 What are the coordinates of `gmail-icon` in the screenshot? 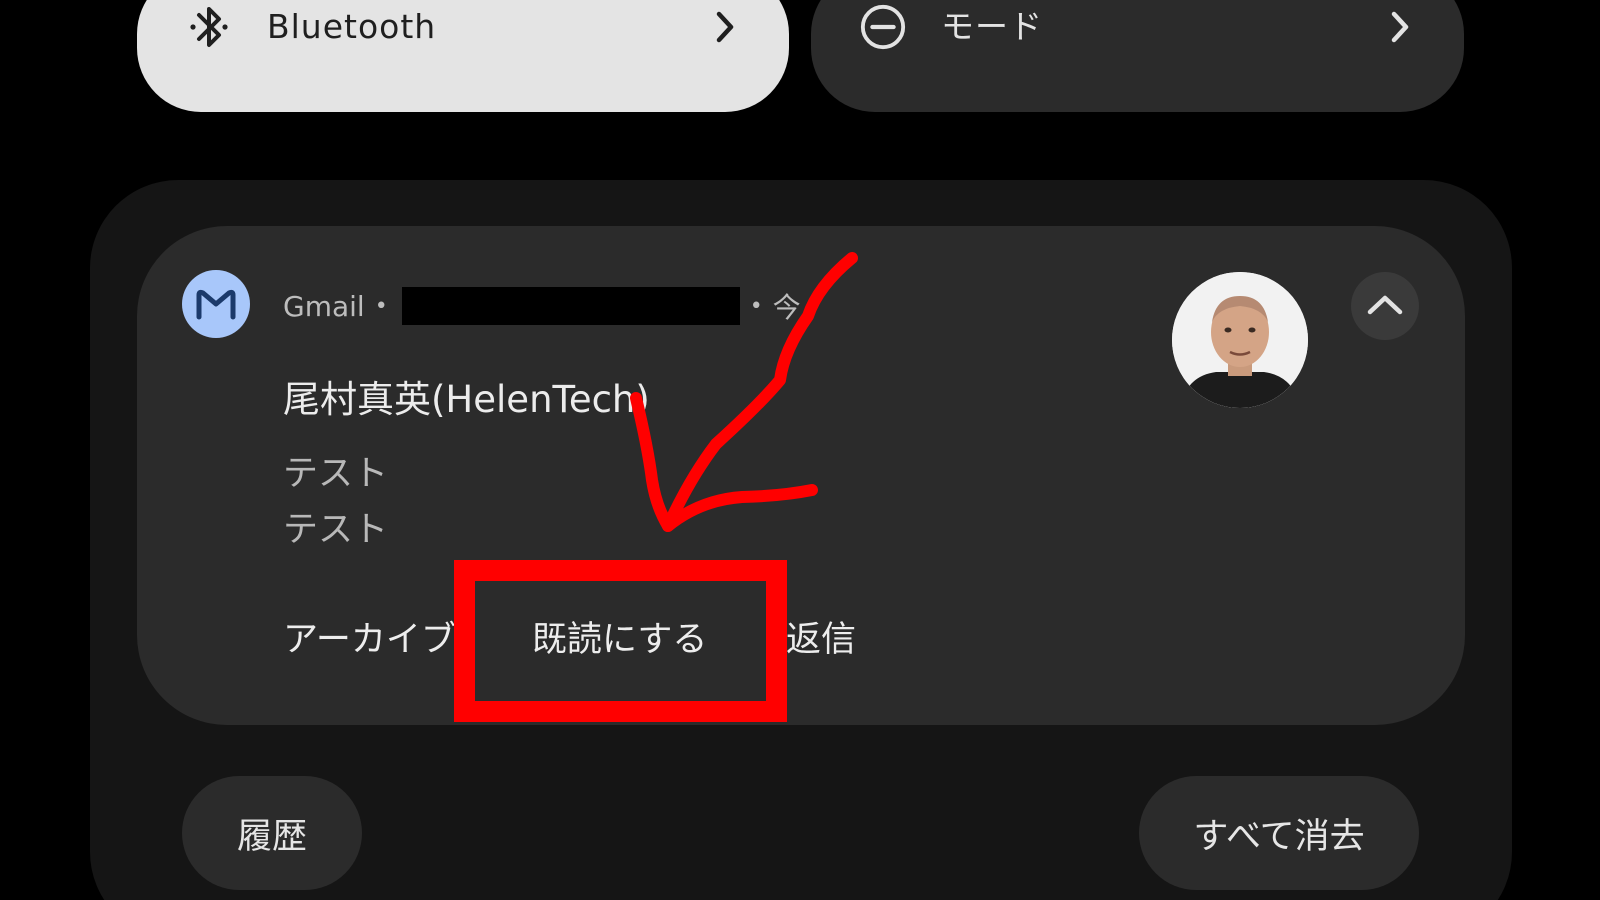 It's located at (216, 304).